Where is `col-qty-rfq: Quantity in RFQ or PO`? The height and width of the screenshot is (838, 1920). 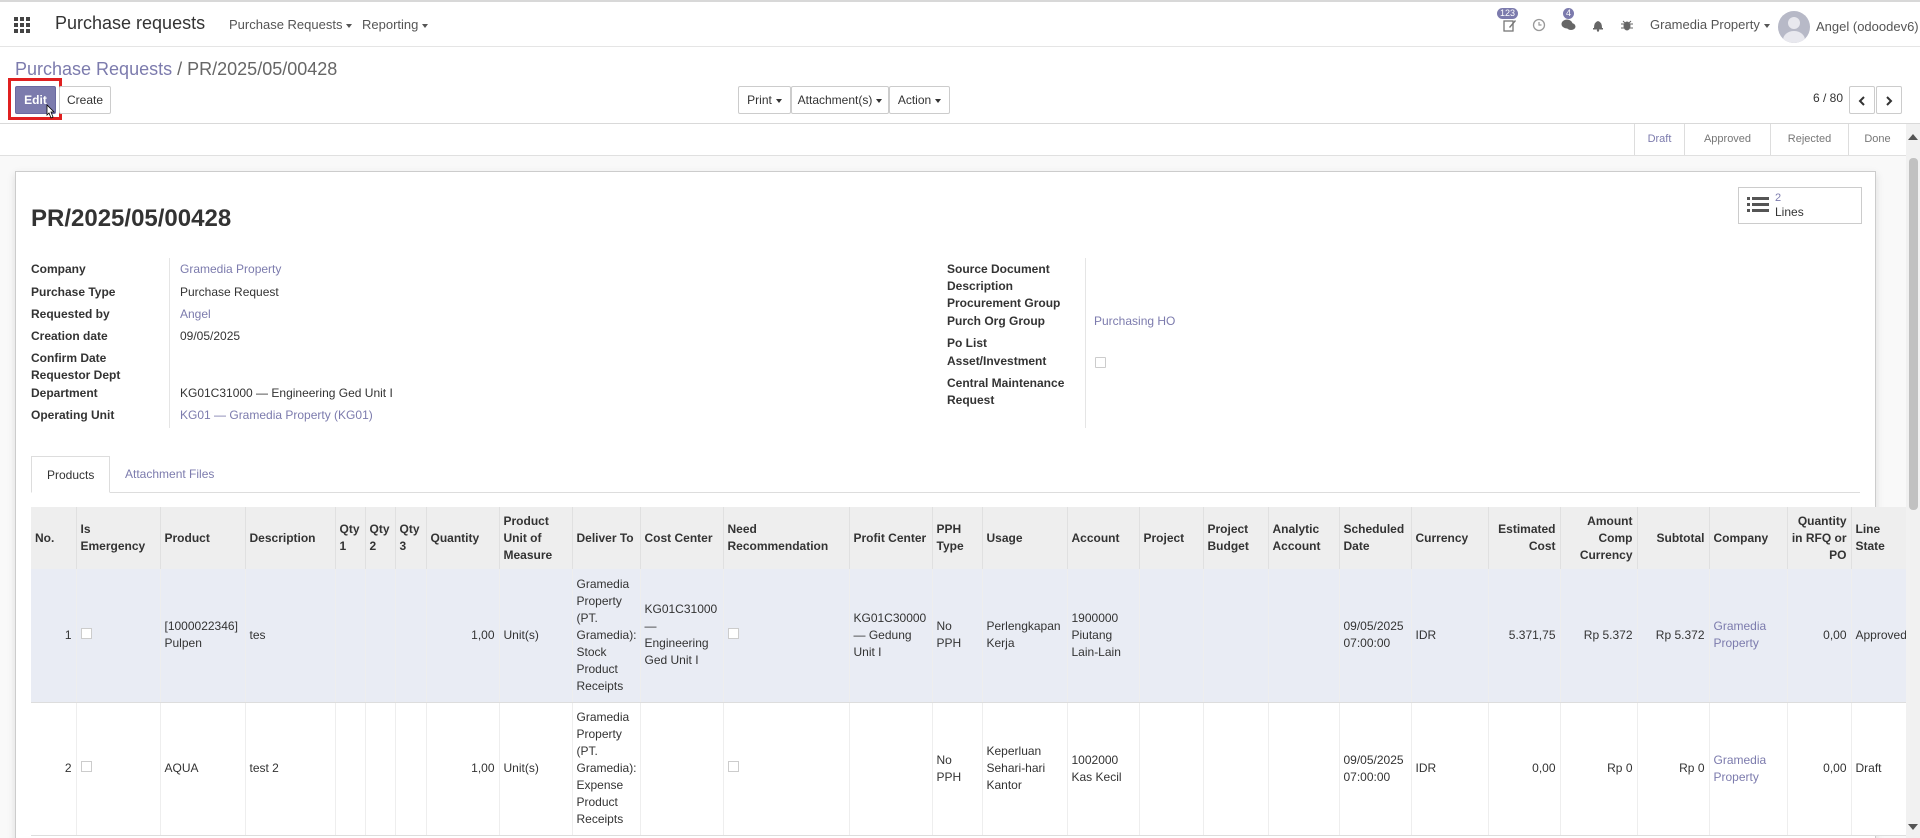 col-qty-rfq: Quantity in RFQ or PO is located at coordinates (1819, 538).